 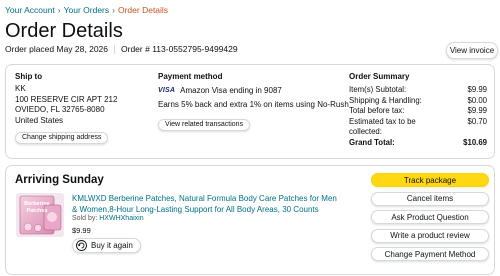 I want to click on arriving-status: Arriving Sunday, so click(x=59, y=180).